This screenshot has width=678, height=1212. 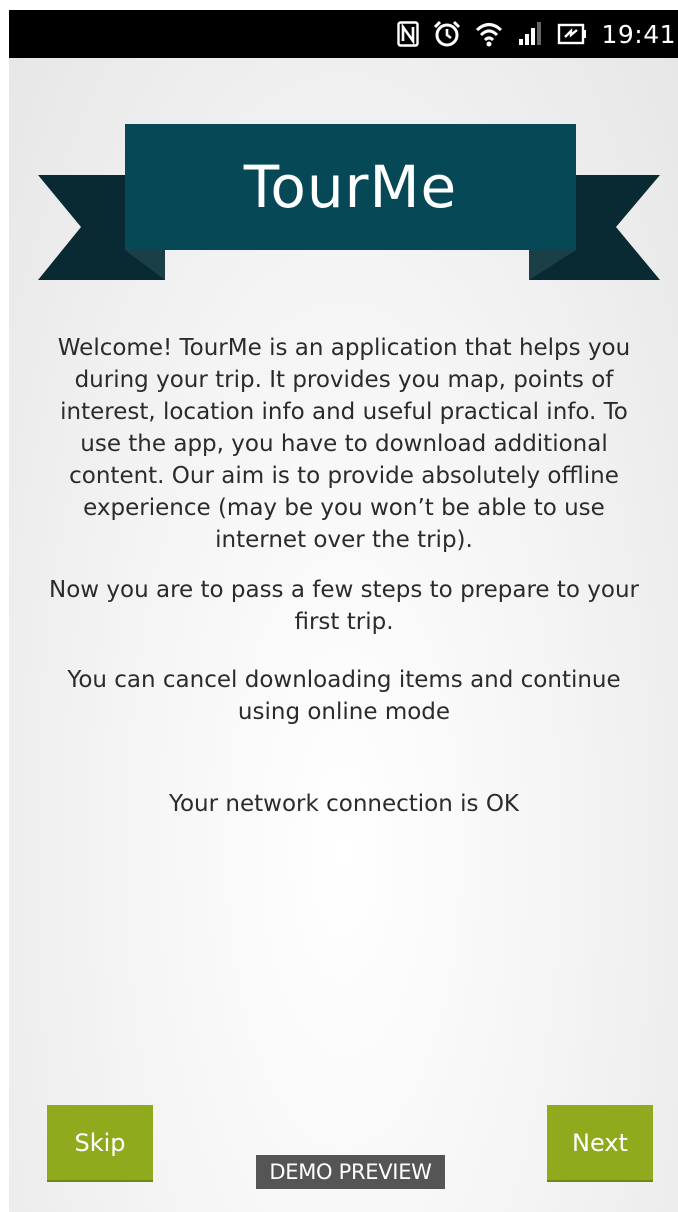 What do you see at coordinates (572, 34) in the screenshot?
I see `battery-icon` at bounding box center [572, 34].